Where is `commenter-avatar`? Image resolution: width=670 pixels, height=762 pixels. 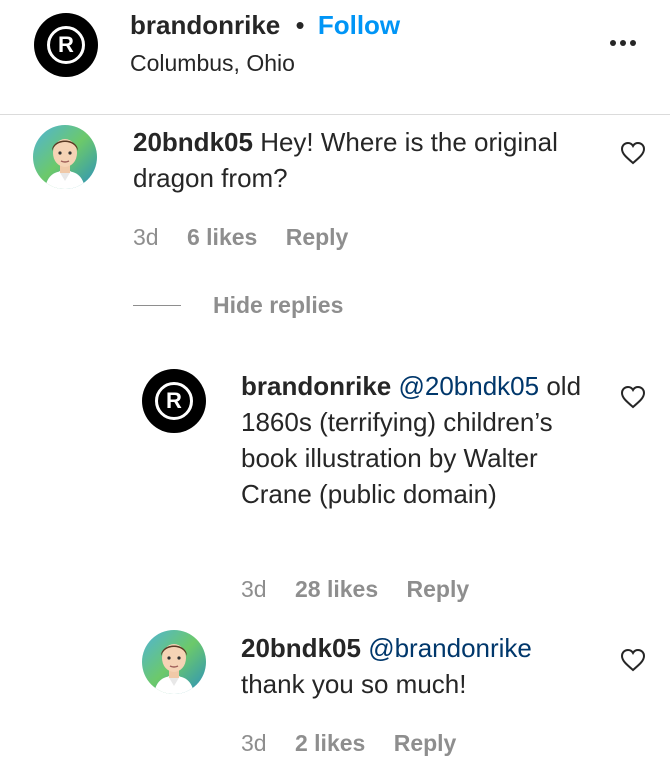 commenter-avatar is located at coordinates (65, 157).